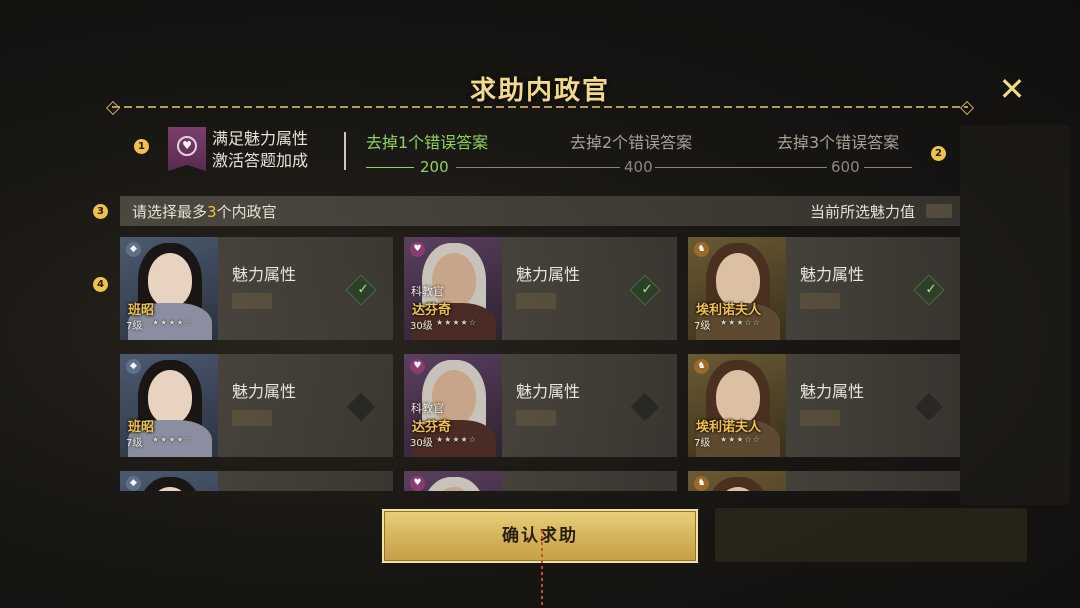  Describe the element at coordinates (256, 405) in the screenshot. I see `officer-card: ◆ 班昭 7级 ★★★★☆ 魅力属性` at that location.